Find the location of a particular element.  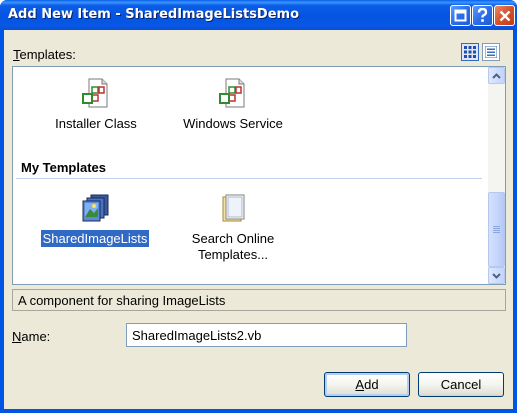

shared-image-lists-icon is located at coordinates (95, 208).